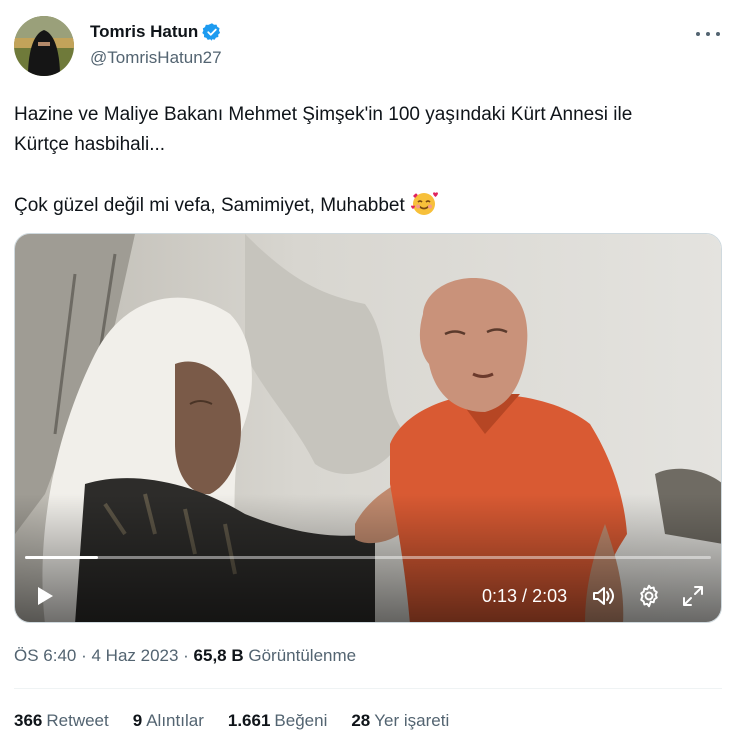 Image resolution: width=746 pixels, height=738 pixels. Describe the element at coordinates (424, 203) in the screenshot. I see `smiling-face-with-hearts-emoji-icon` at that location.